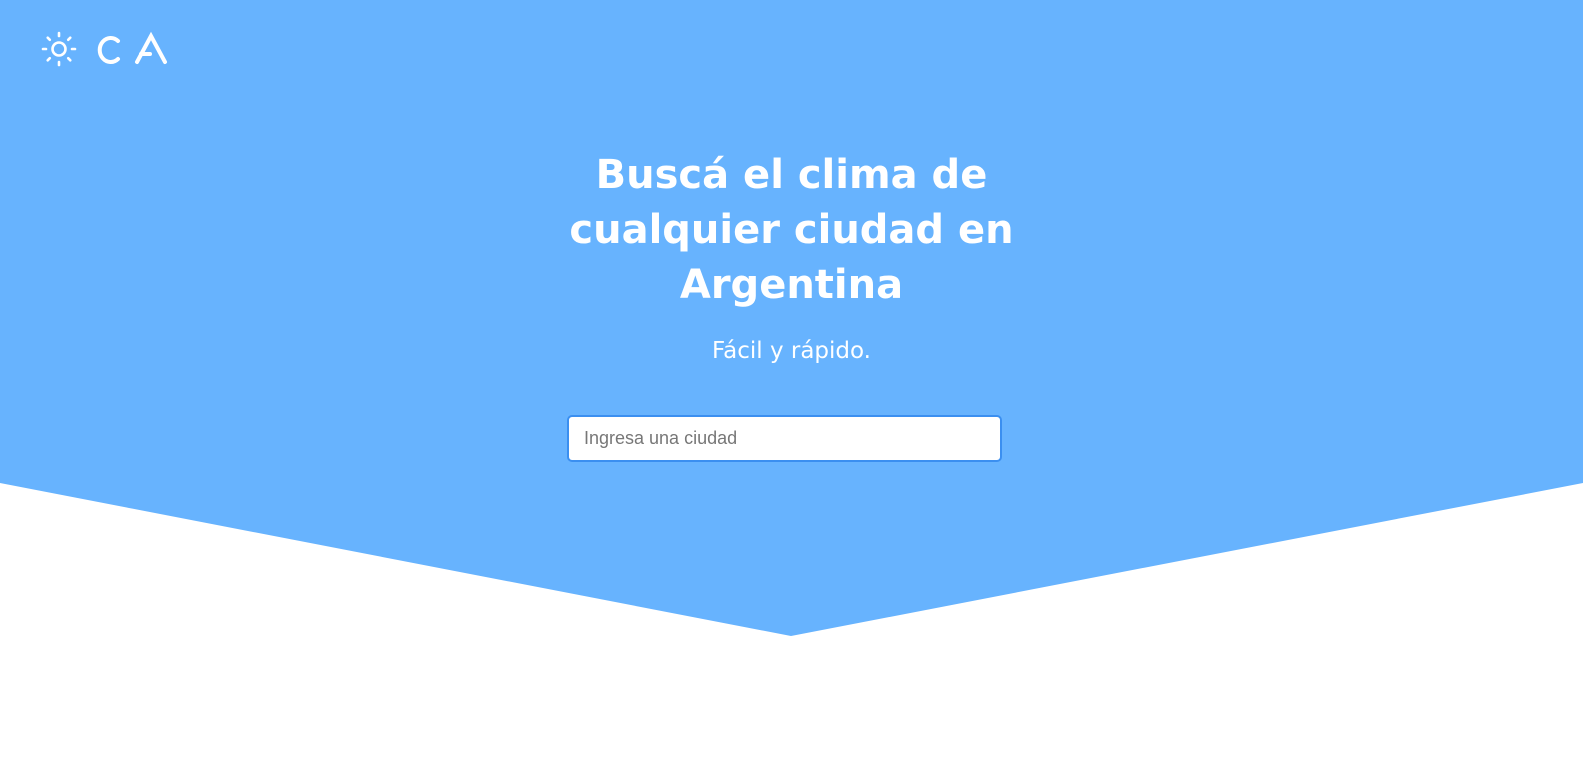 This screenshot has height=775, width=1583. I want to click on logo-letter-a, so click(151, 47).